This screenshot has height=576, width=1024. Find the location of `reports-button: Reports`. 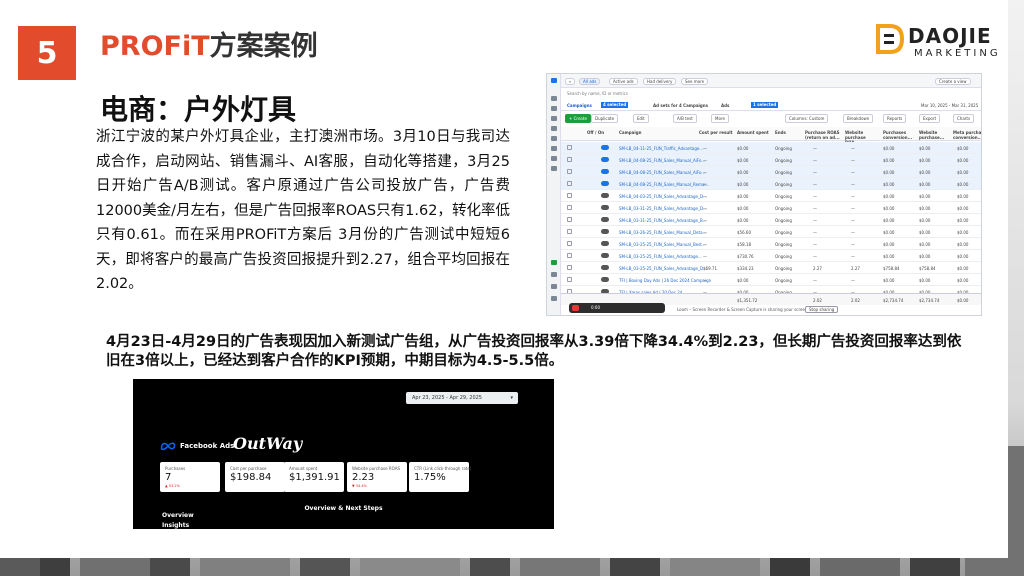

reports-button: Reports is located at coordinates (895, 118).